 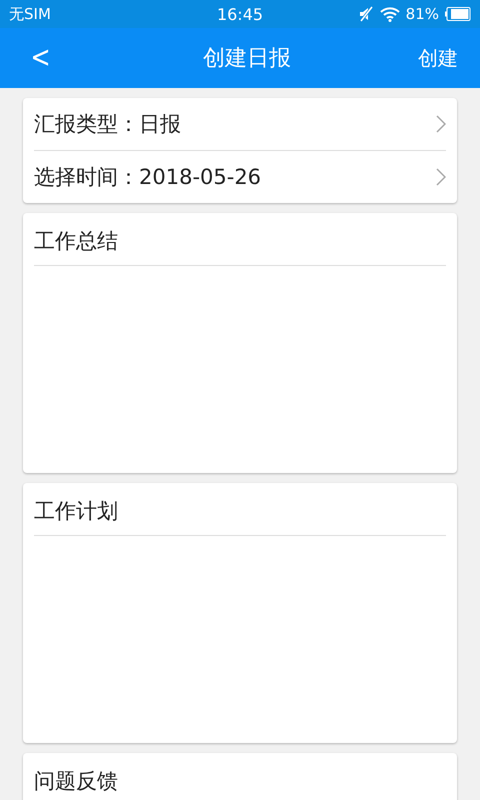 I want to click on section-title: 工作计划, so click(x=240, y=509).